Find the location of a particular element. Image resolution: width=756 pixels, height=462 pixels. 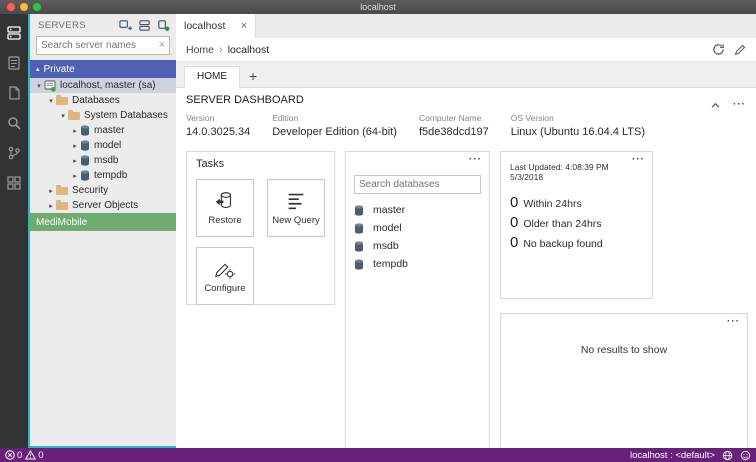

restore-button: Restore is located at coordinates (225, 208).